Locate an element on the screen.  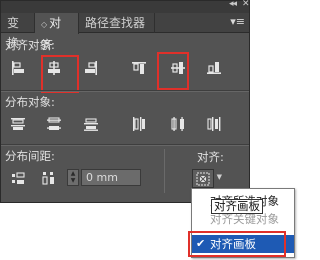
distribute-objects-label: 分布对象: is located at coordinates (30, 102).